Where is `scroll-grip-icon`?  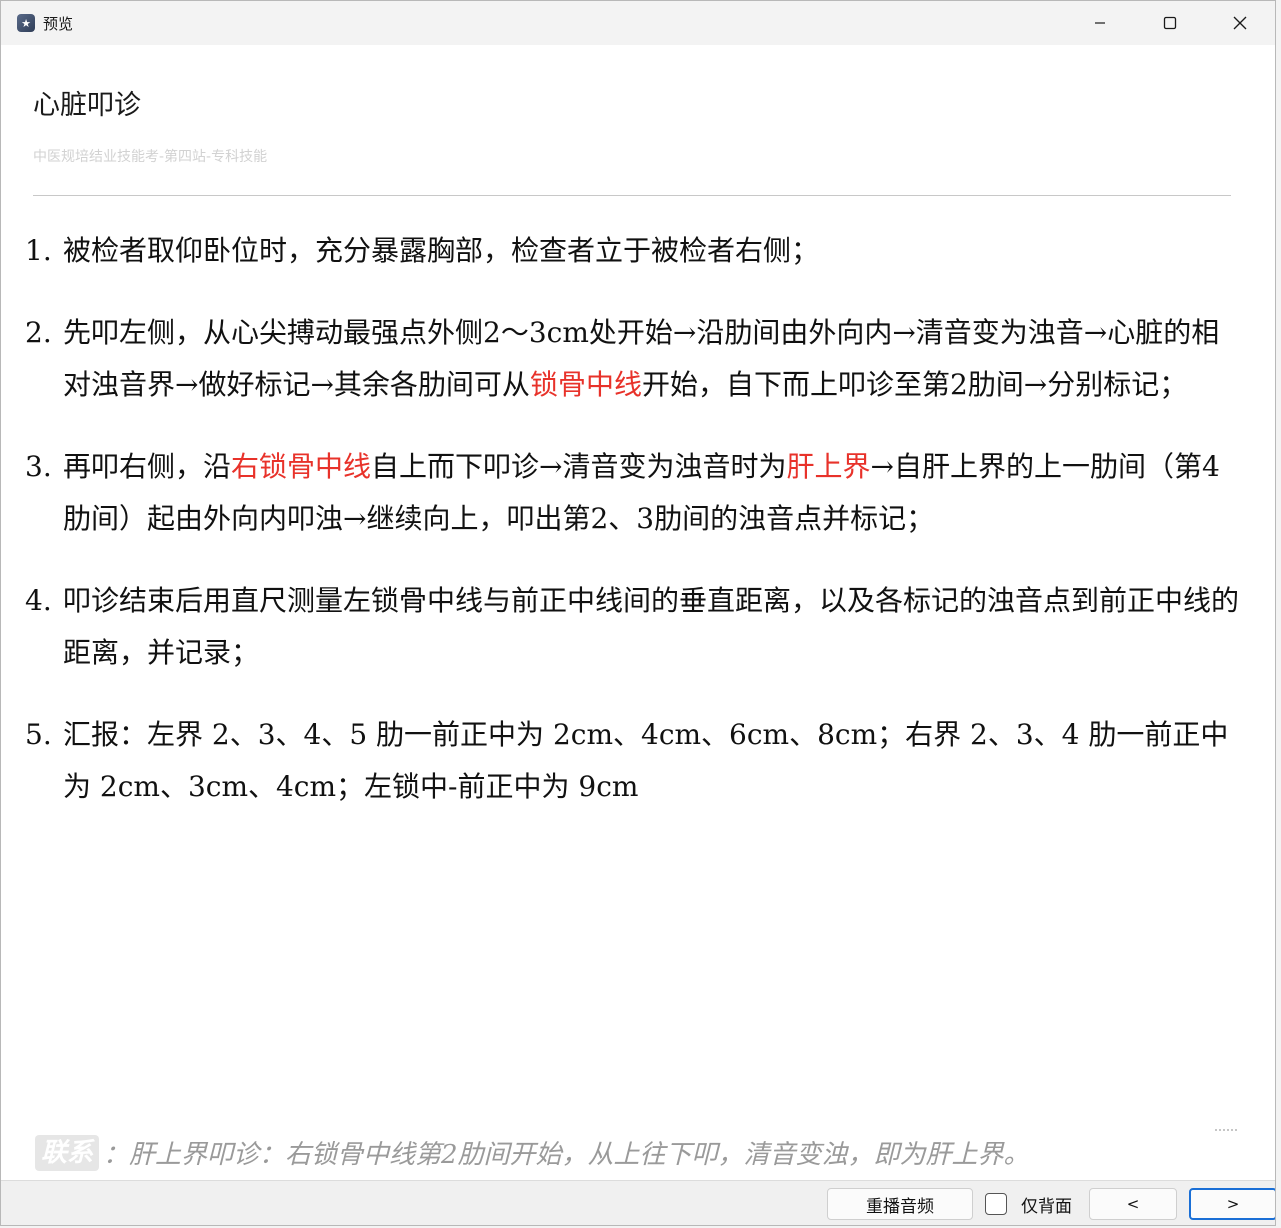
scroll-grip-icon is located at coordinates (1226, 1132).